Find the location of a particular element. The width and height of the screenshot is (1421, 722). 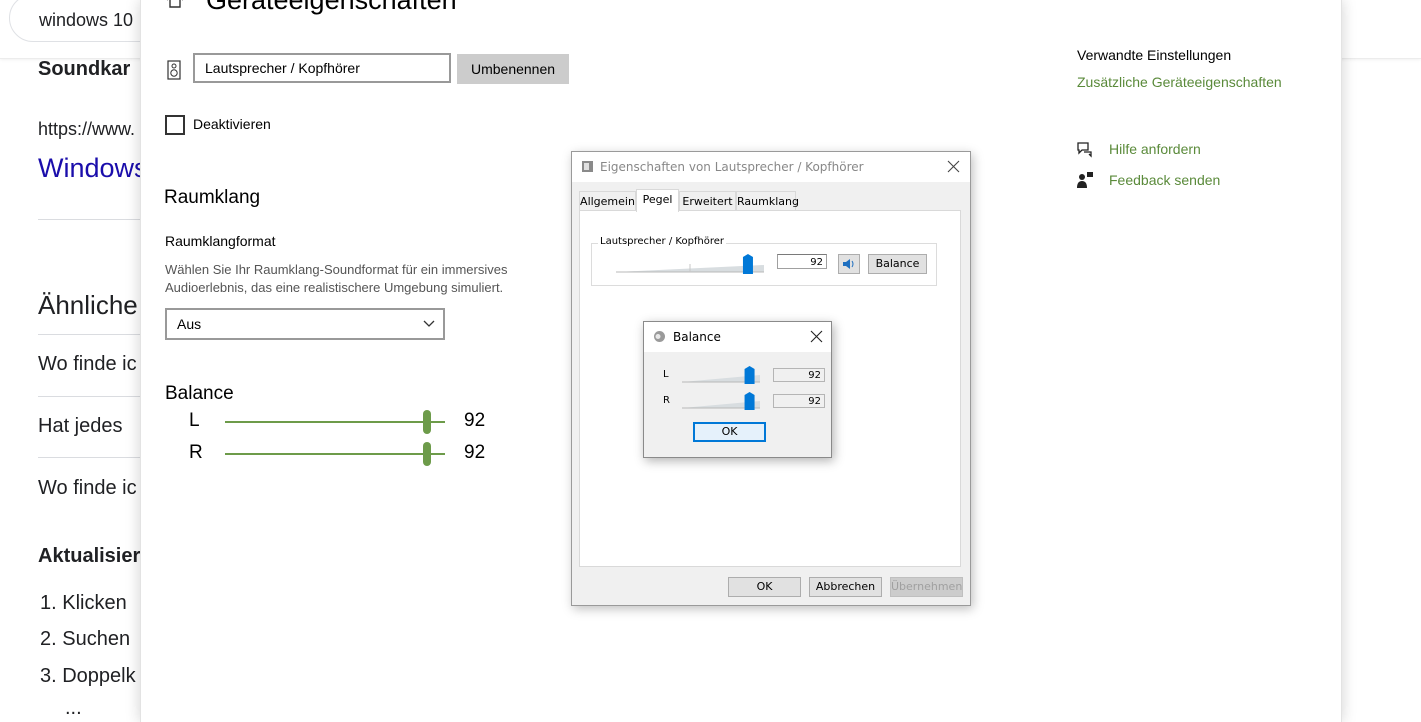

volume-icon is located at coordinates (848, 264).